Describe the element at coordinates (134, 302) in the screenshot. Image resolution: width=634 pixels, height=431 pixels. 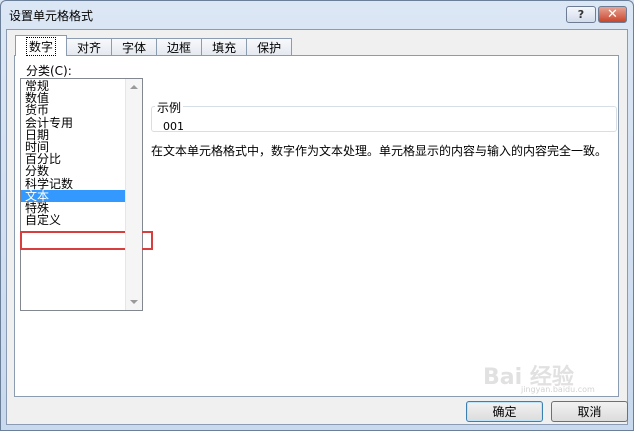
I see `scroll-down-icon` at that location.